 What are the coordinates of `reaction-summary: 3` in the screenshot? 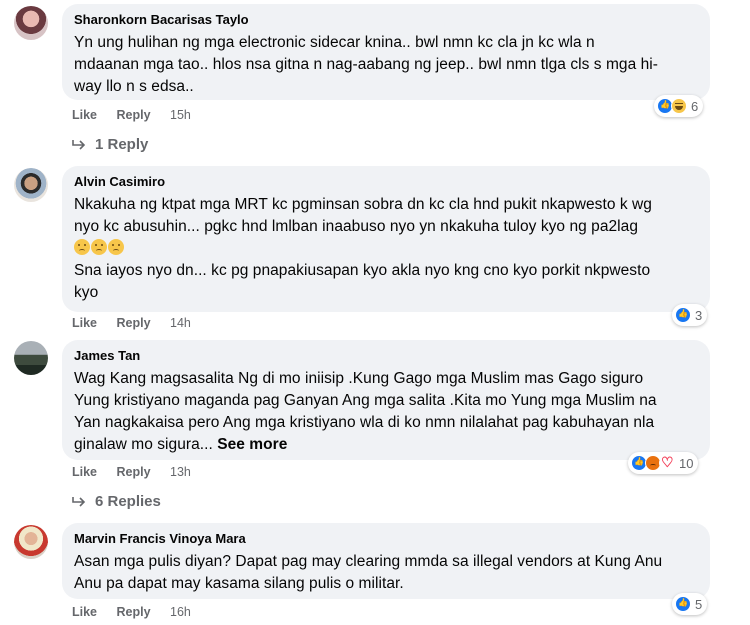 It's located at (690, 315).